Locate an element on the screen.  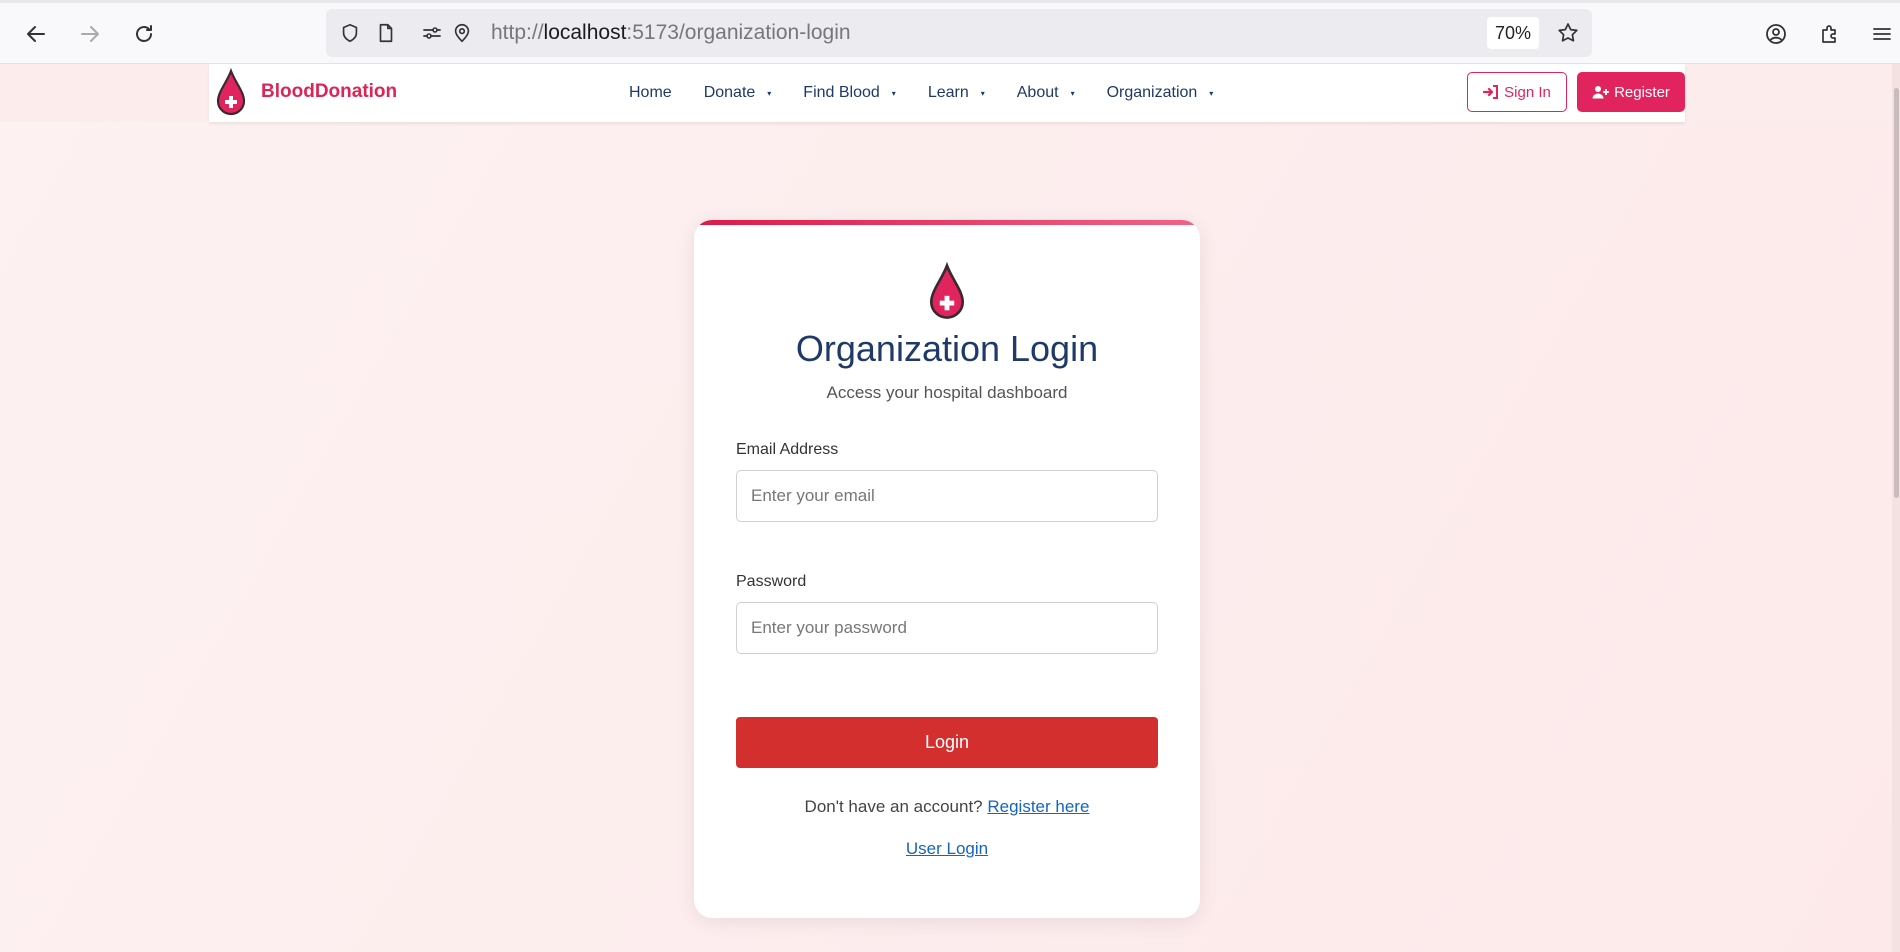
bookmark-star-icon is located at coordinates (1568, 33).